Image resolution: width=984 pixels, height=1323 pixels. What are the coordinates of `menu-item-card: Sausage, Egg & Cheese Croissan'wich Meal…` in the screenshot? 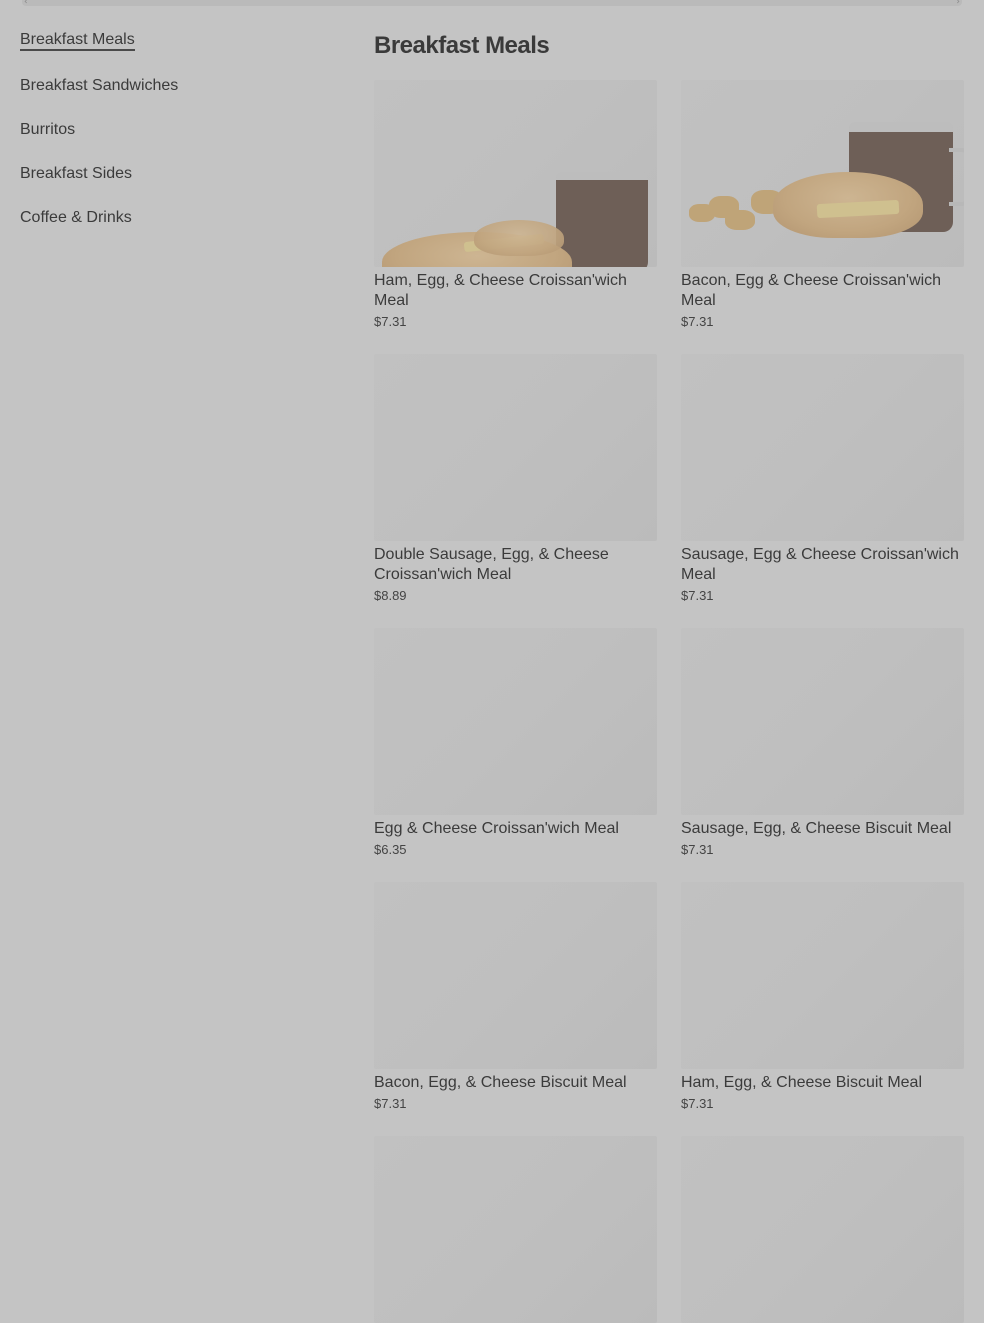 It's located at (822, 491).